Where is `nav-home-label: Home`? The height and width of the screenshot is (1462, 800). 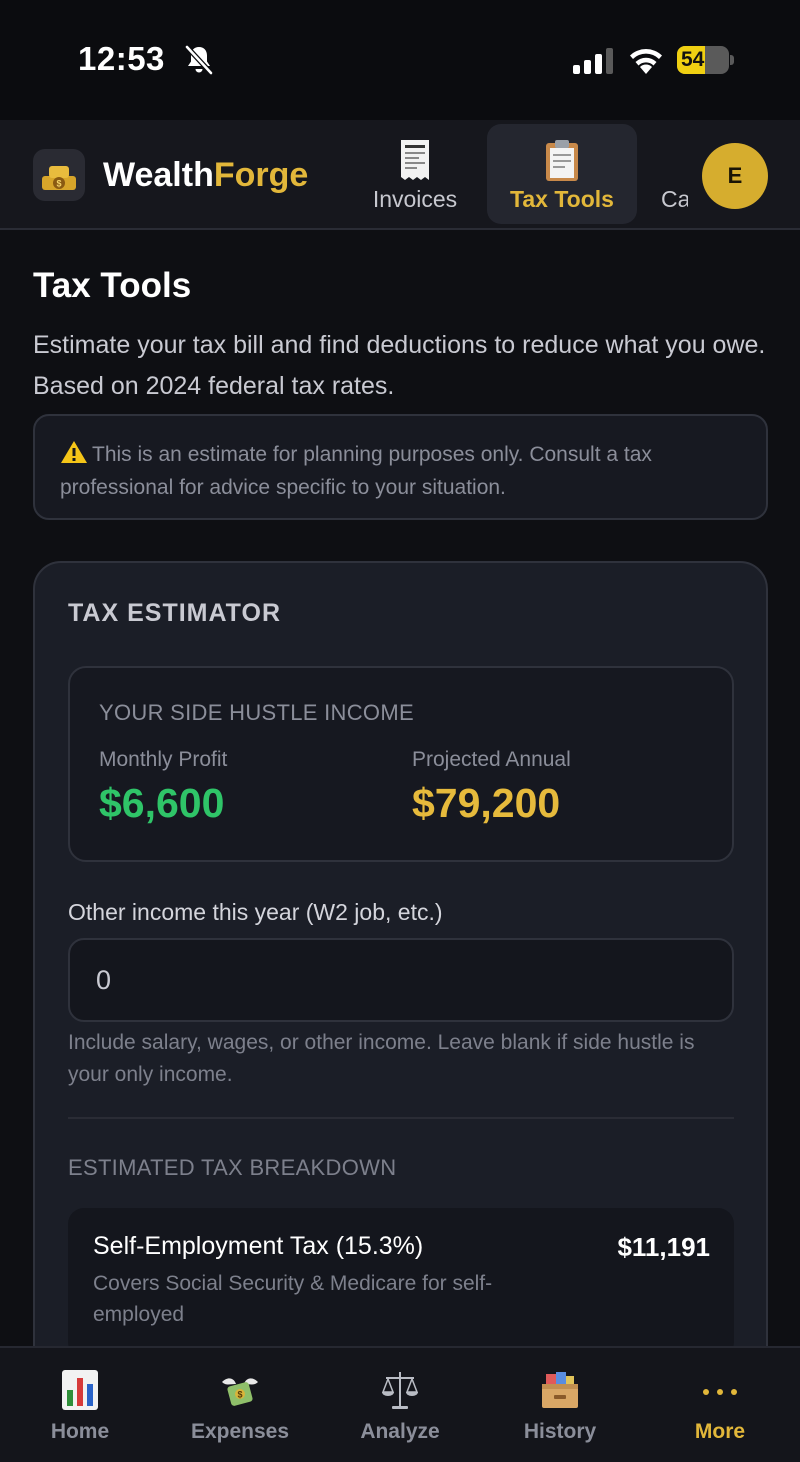
nav-home-label: Home is located at coordinates (80, 1431).